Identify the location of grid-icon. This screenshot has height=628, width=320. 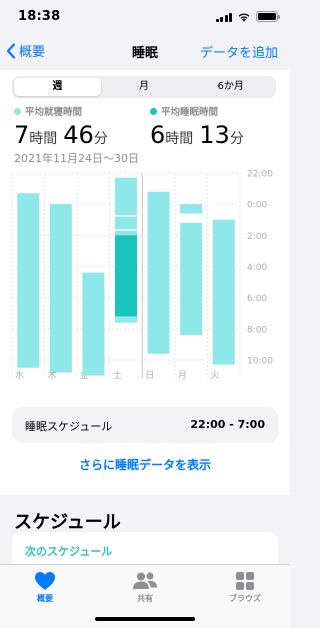
(245, 581).